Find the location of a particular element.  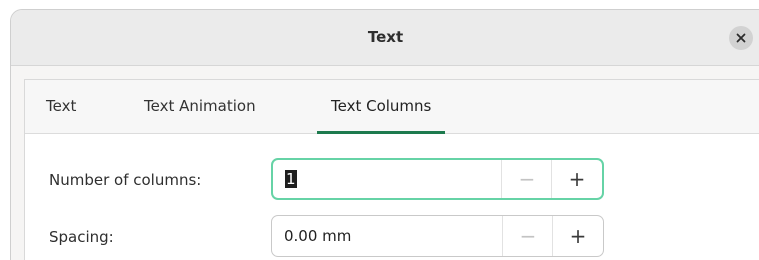

columns-value: 1 is located at coordinates (291, 179).